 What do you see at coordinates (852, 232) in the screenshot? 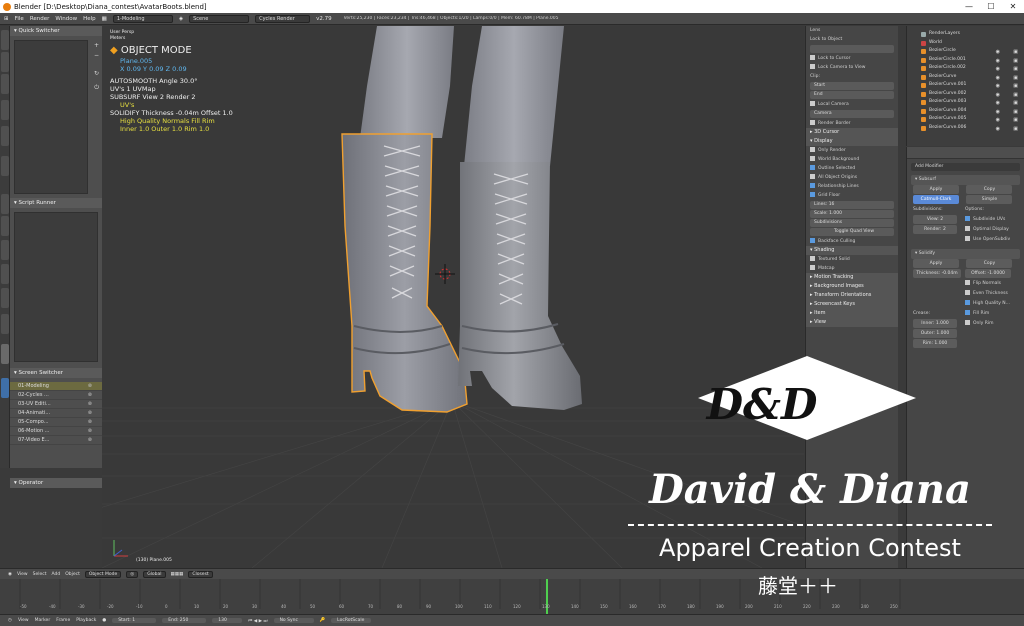
I see `toggle-quad-view-button: Toggle Quad View` at bounding box center [852, 232].